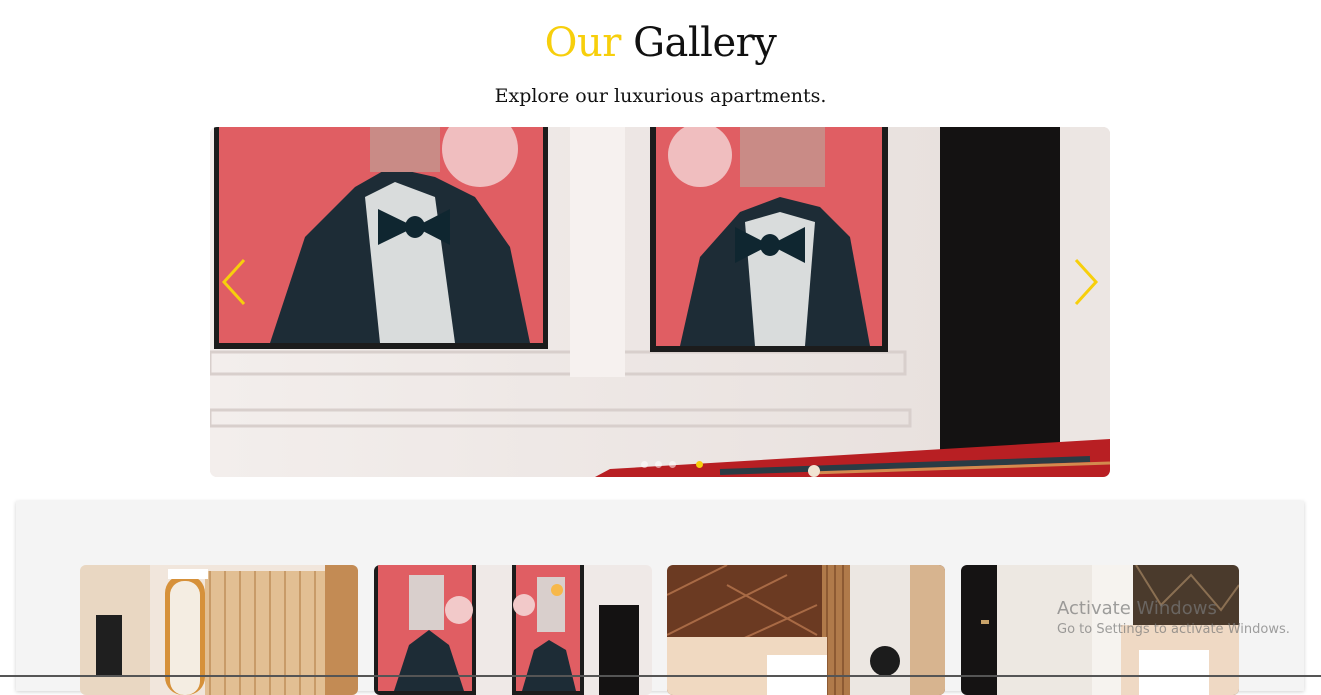 This screenshot has width=1321, height=695. I want to click on watermark-subtitle: Go to Settings to activate Windows., so click(1173, 629).